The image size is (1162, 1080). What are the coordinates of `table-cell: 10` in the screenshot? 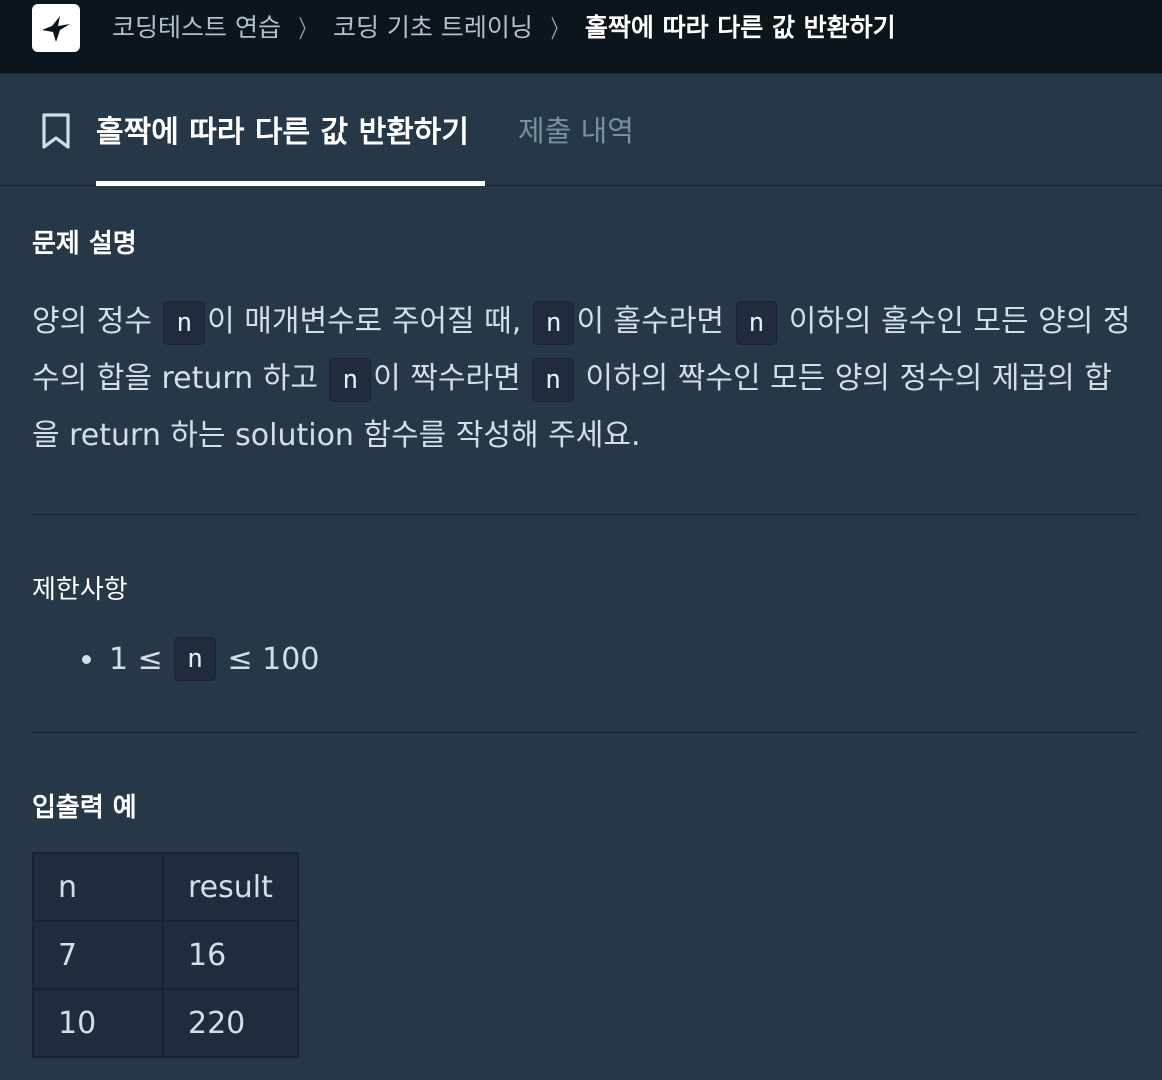 It's located at (98, 1023).